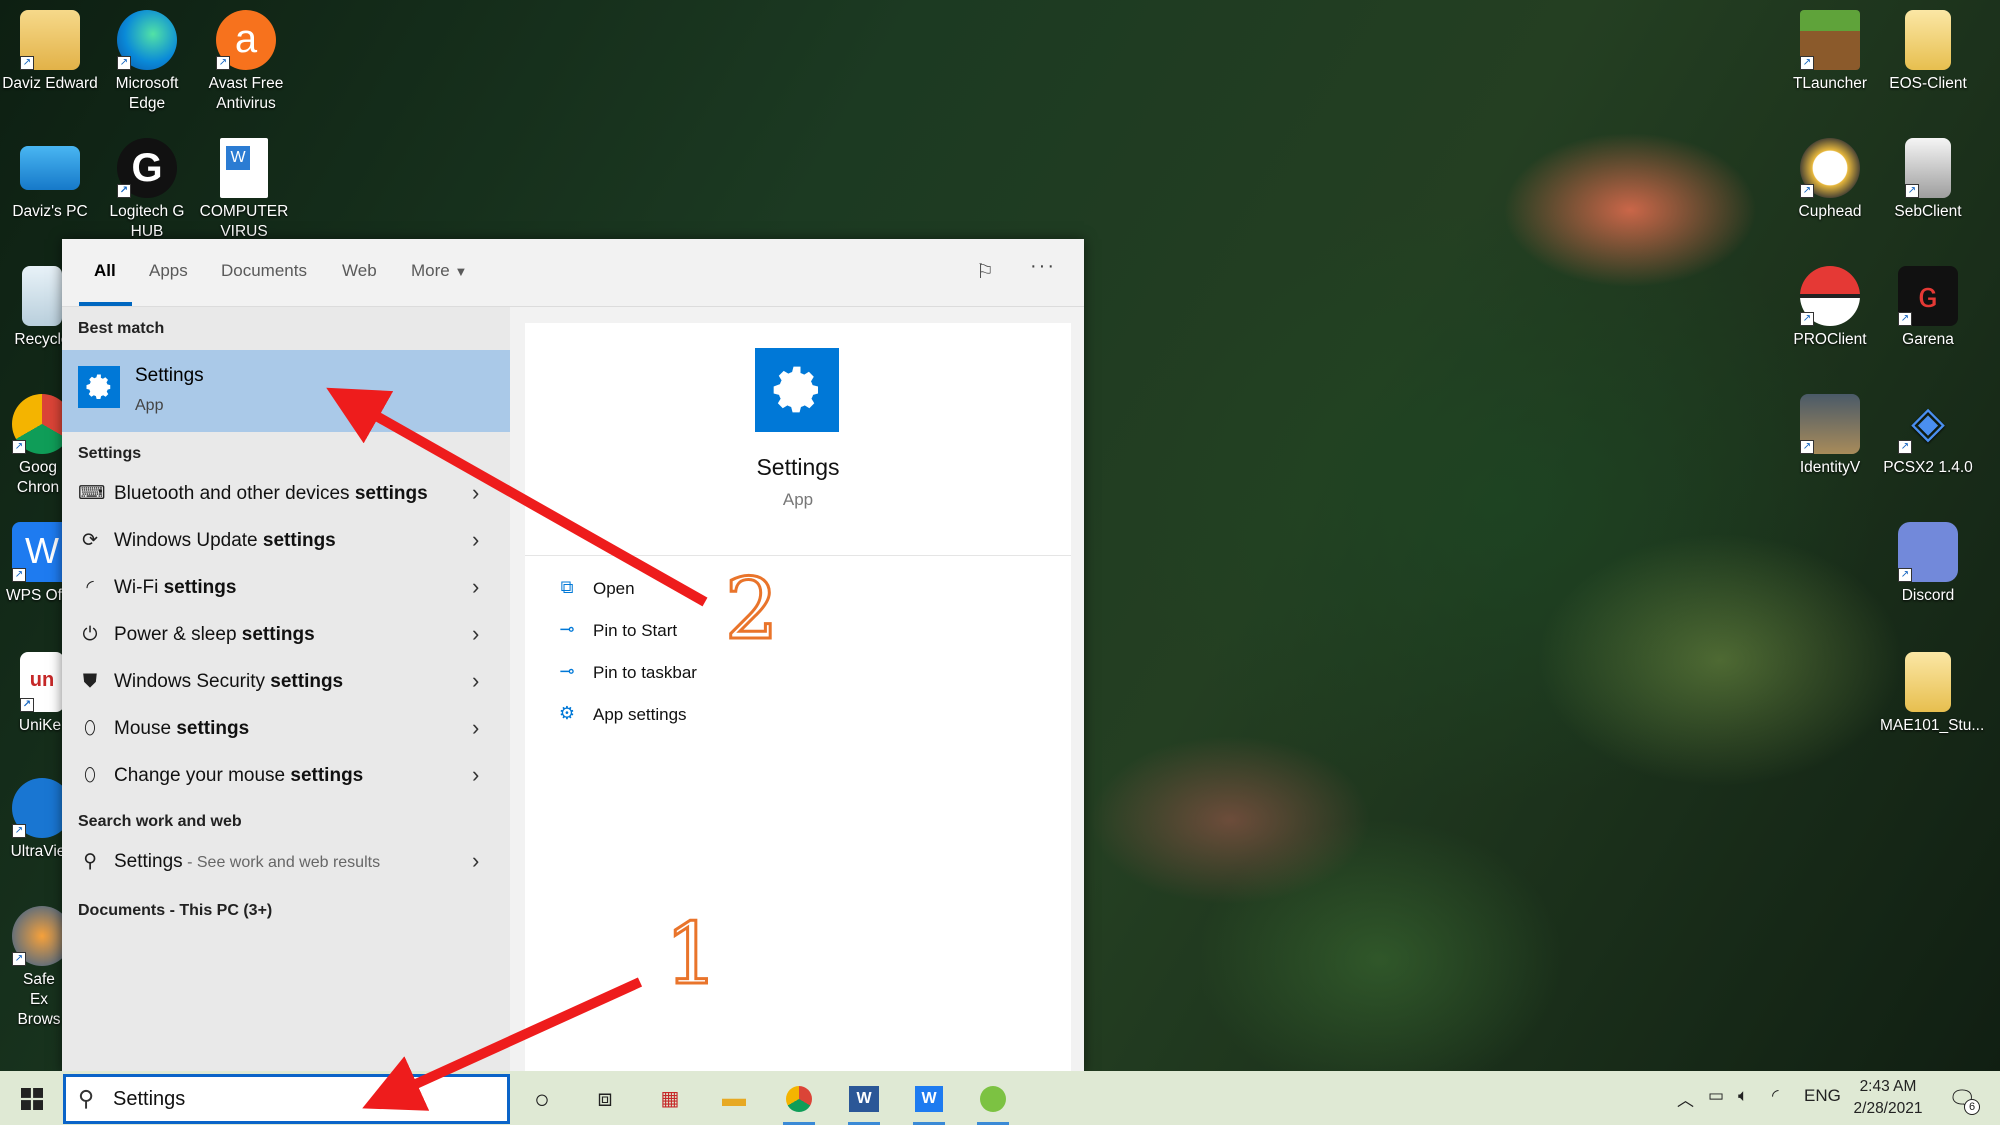 This screenshot has height=1145, width=2000. What do you see at coordinates (985, 271) in the screenshot?
I see `feedback-icon: ⚐` at bounding box center [985, 271].